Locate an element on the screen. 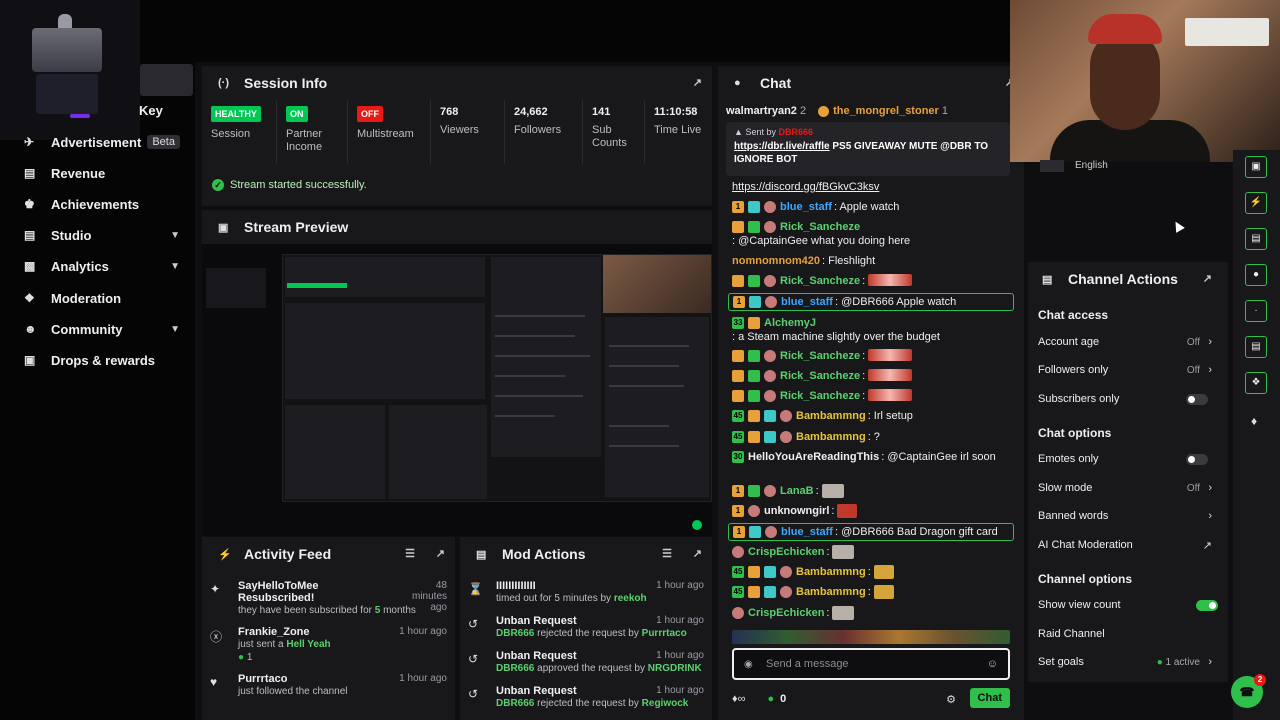 Image resolution: width=1280 pixels, height=720 pixels. stat-sub-counts: 141 Sub Counts is located at coordinates (614, 132).